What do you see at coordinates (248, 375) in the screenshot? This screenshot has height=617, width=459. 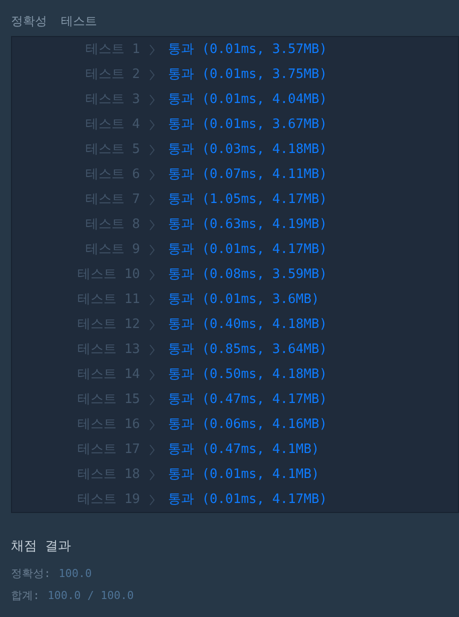 I see `test-result: 통과 (0.50ms, 4.18MB)` at bounding box center [248, 375].